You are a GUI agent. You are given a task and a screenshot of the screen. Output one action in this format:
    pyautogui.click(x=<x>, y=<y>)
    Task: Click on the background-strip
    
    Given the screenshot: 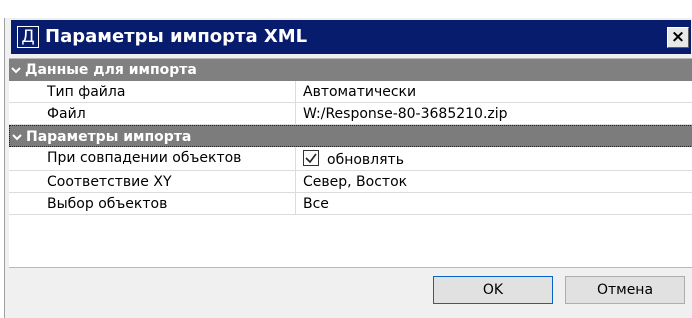 What is the action you would take?
    pyautogui.click(x=346, y=9)
    